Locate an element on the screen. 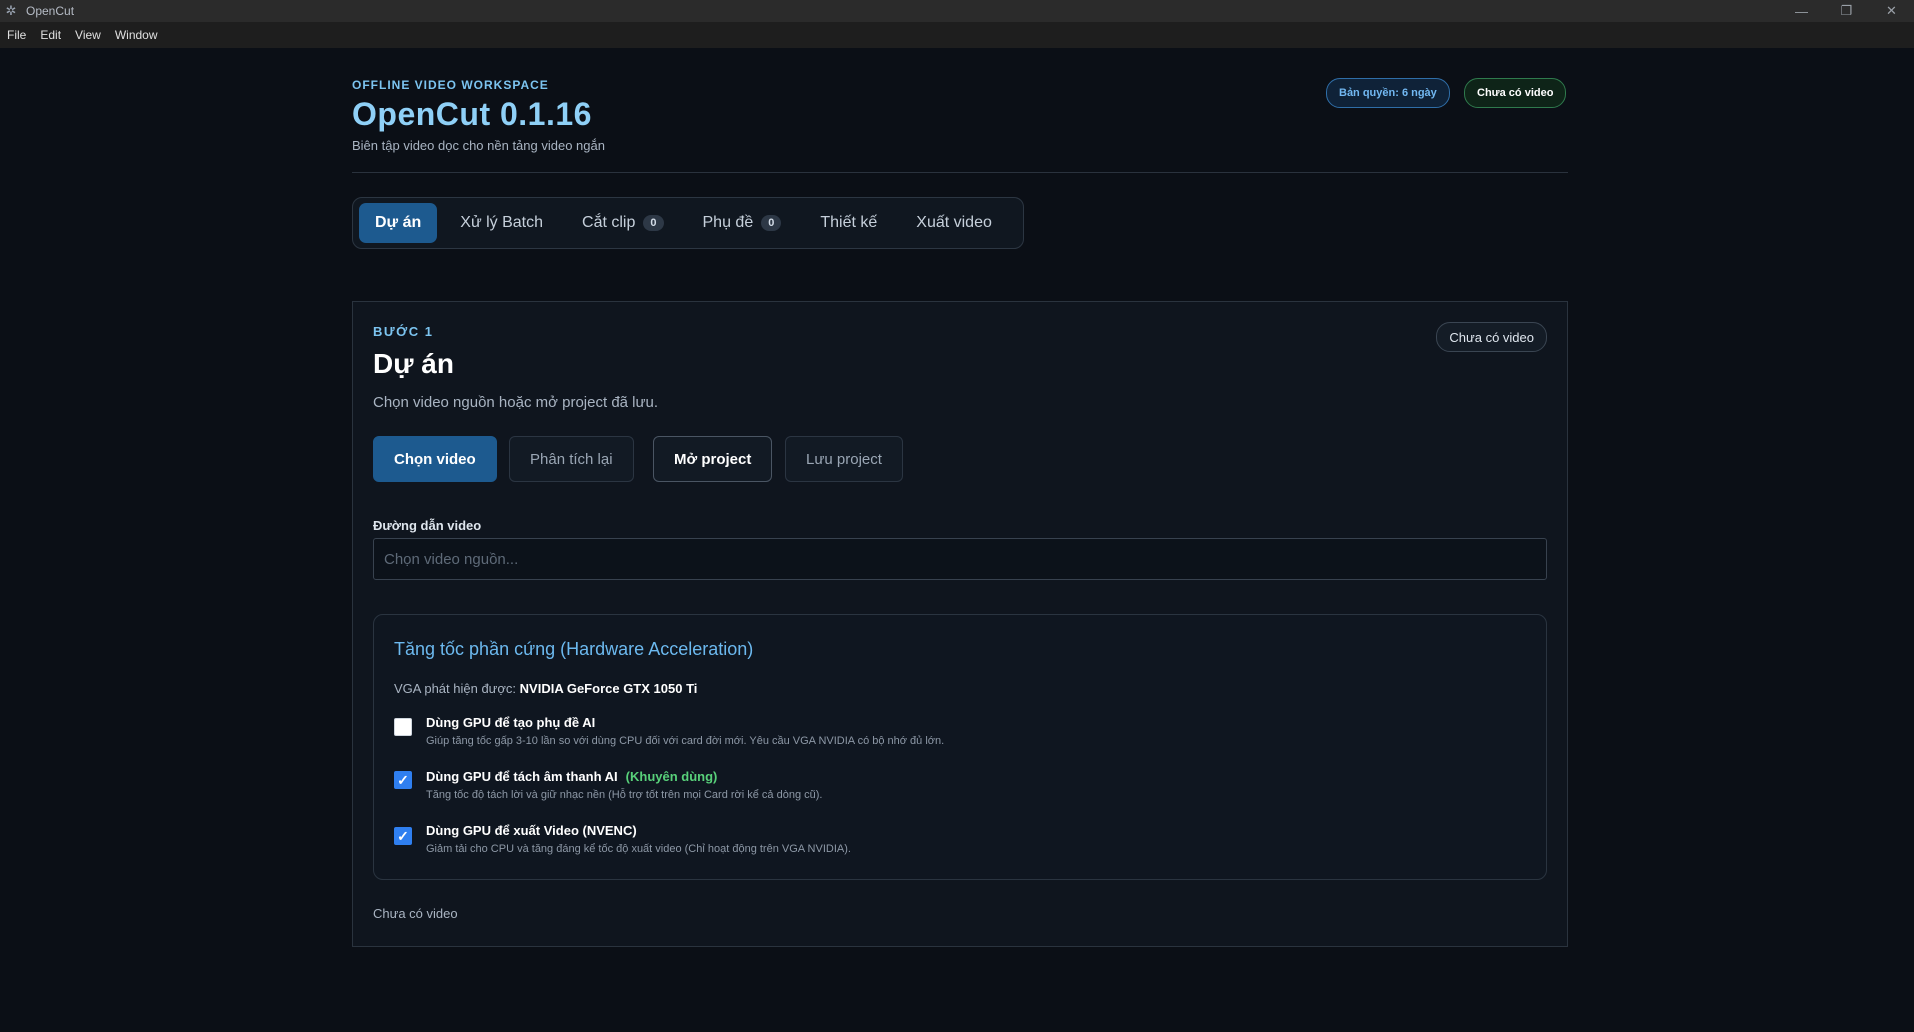  recommended-label: (Khuyên dùng) is located at coordinates (671, 776).